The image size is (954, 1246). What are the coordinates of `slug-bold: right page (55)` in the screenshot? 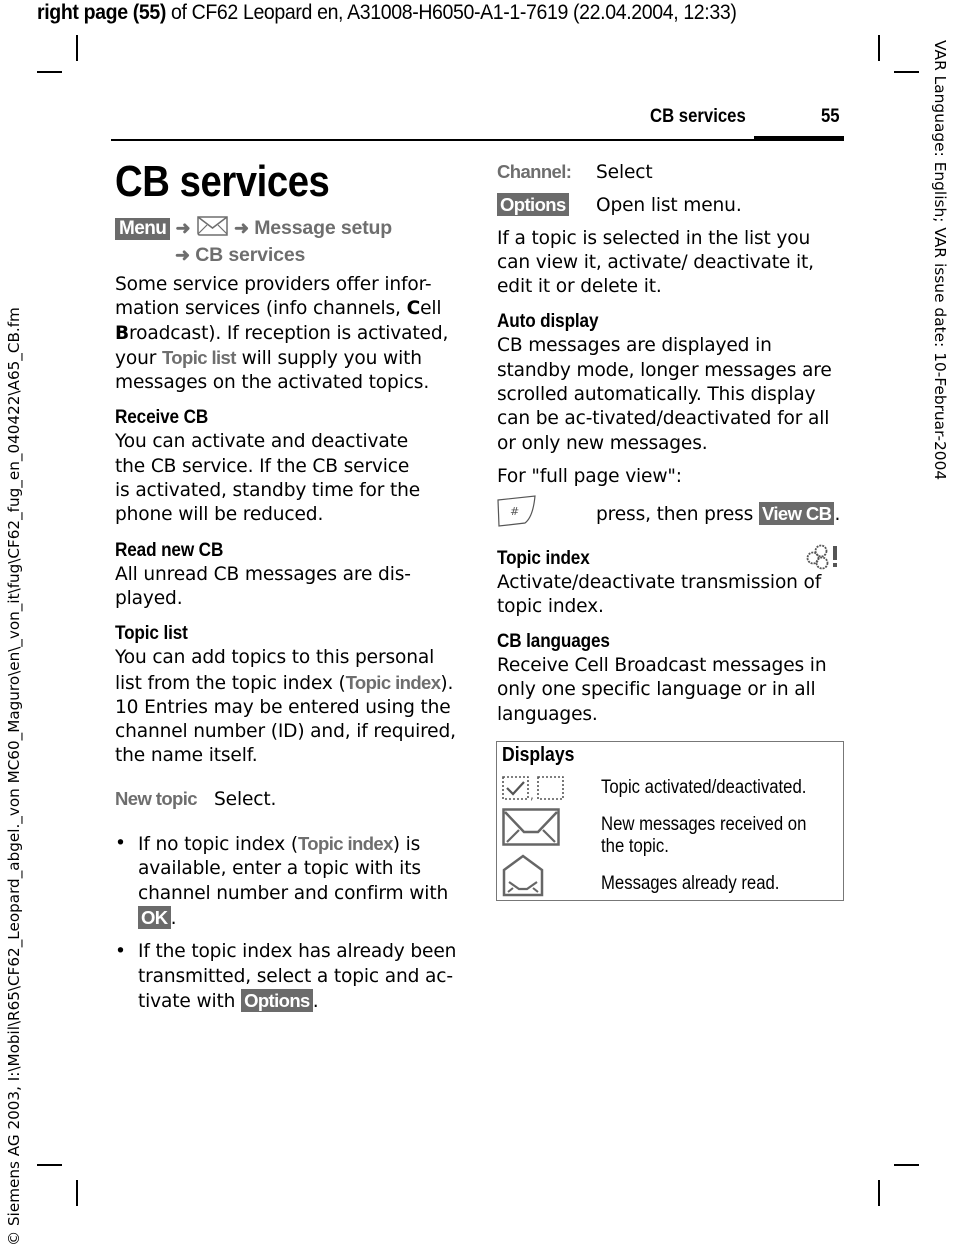 It's located at (101, 12).